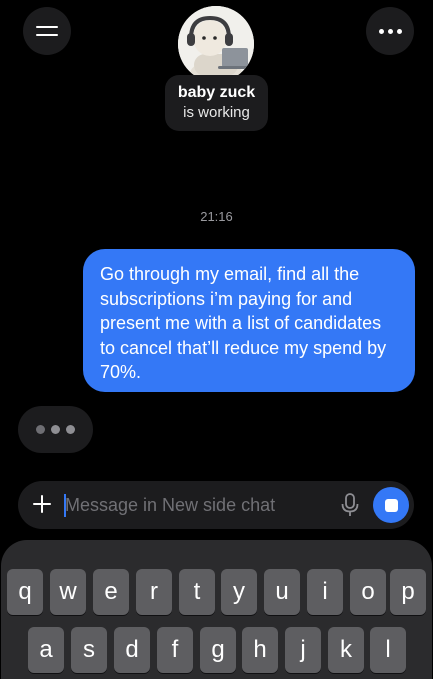  Describe the element at coordinates (65, 505) in the screenshot. I see `text-cursor` at that location.